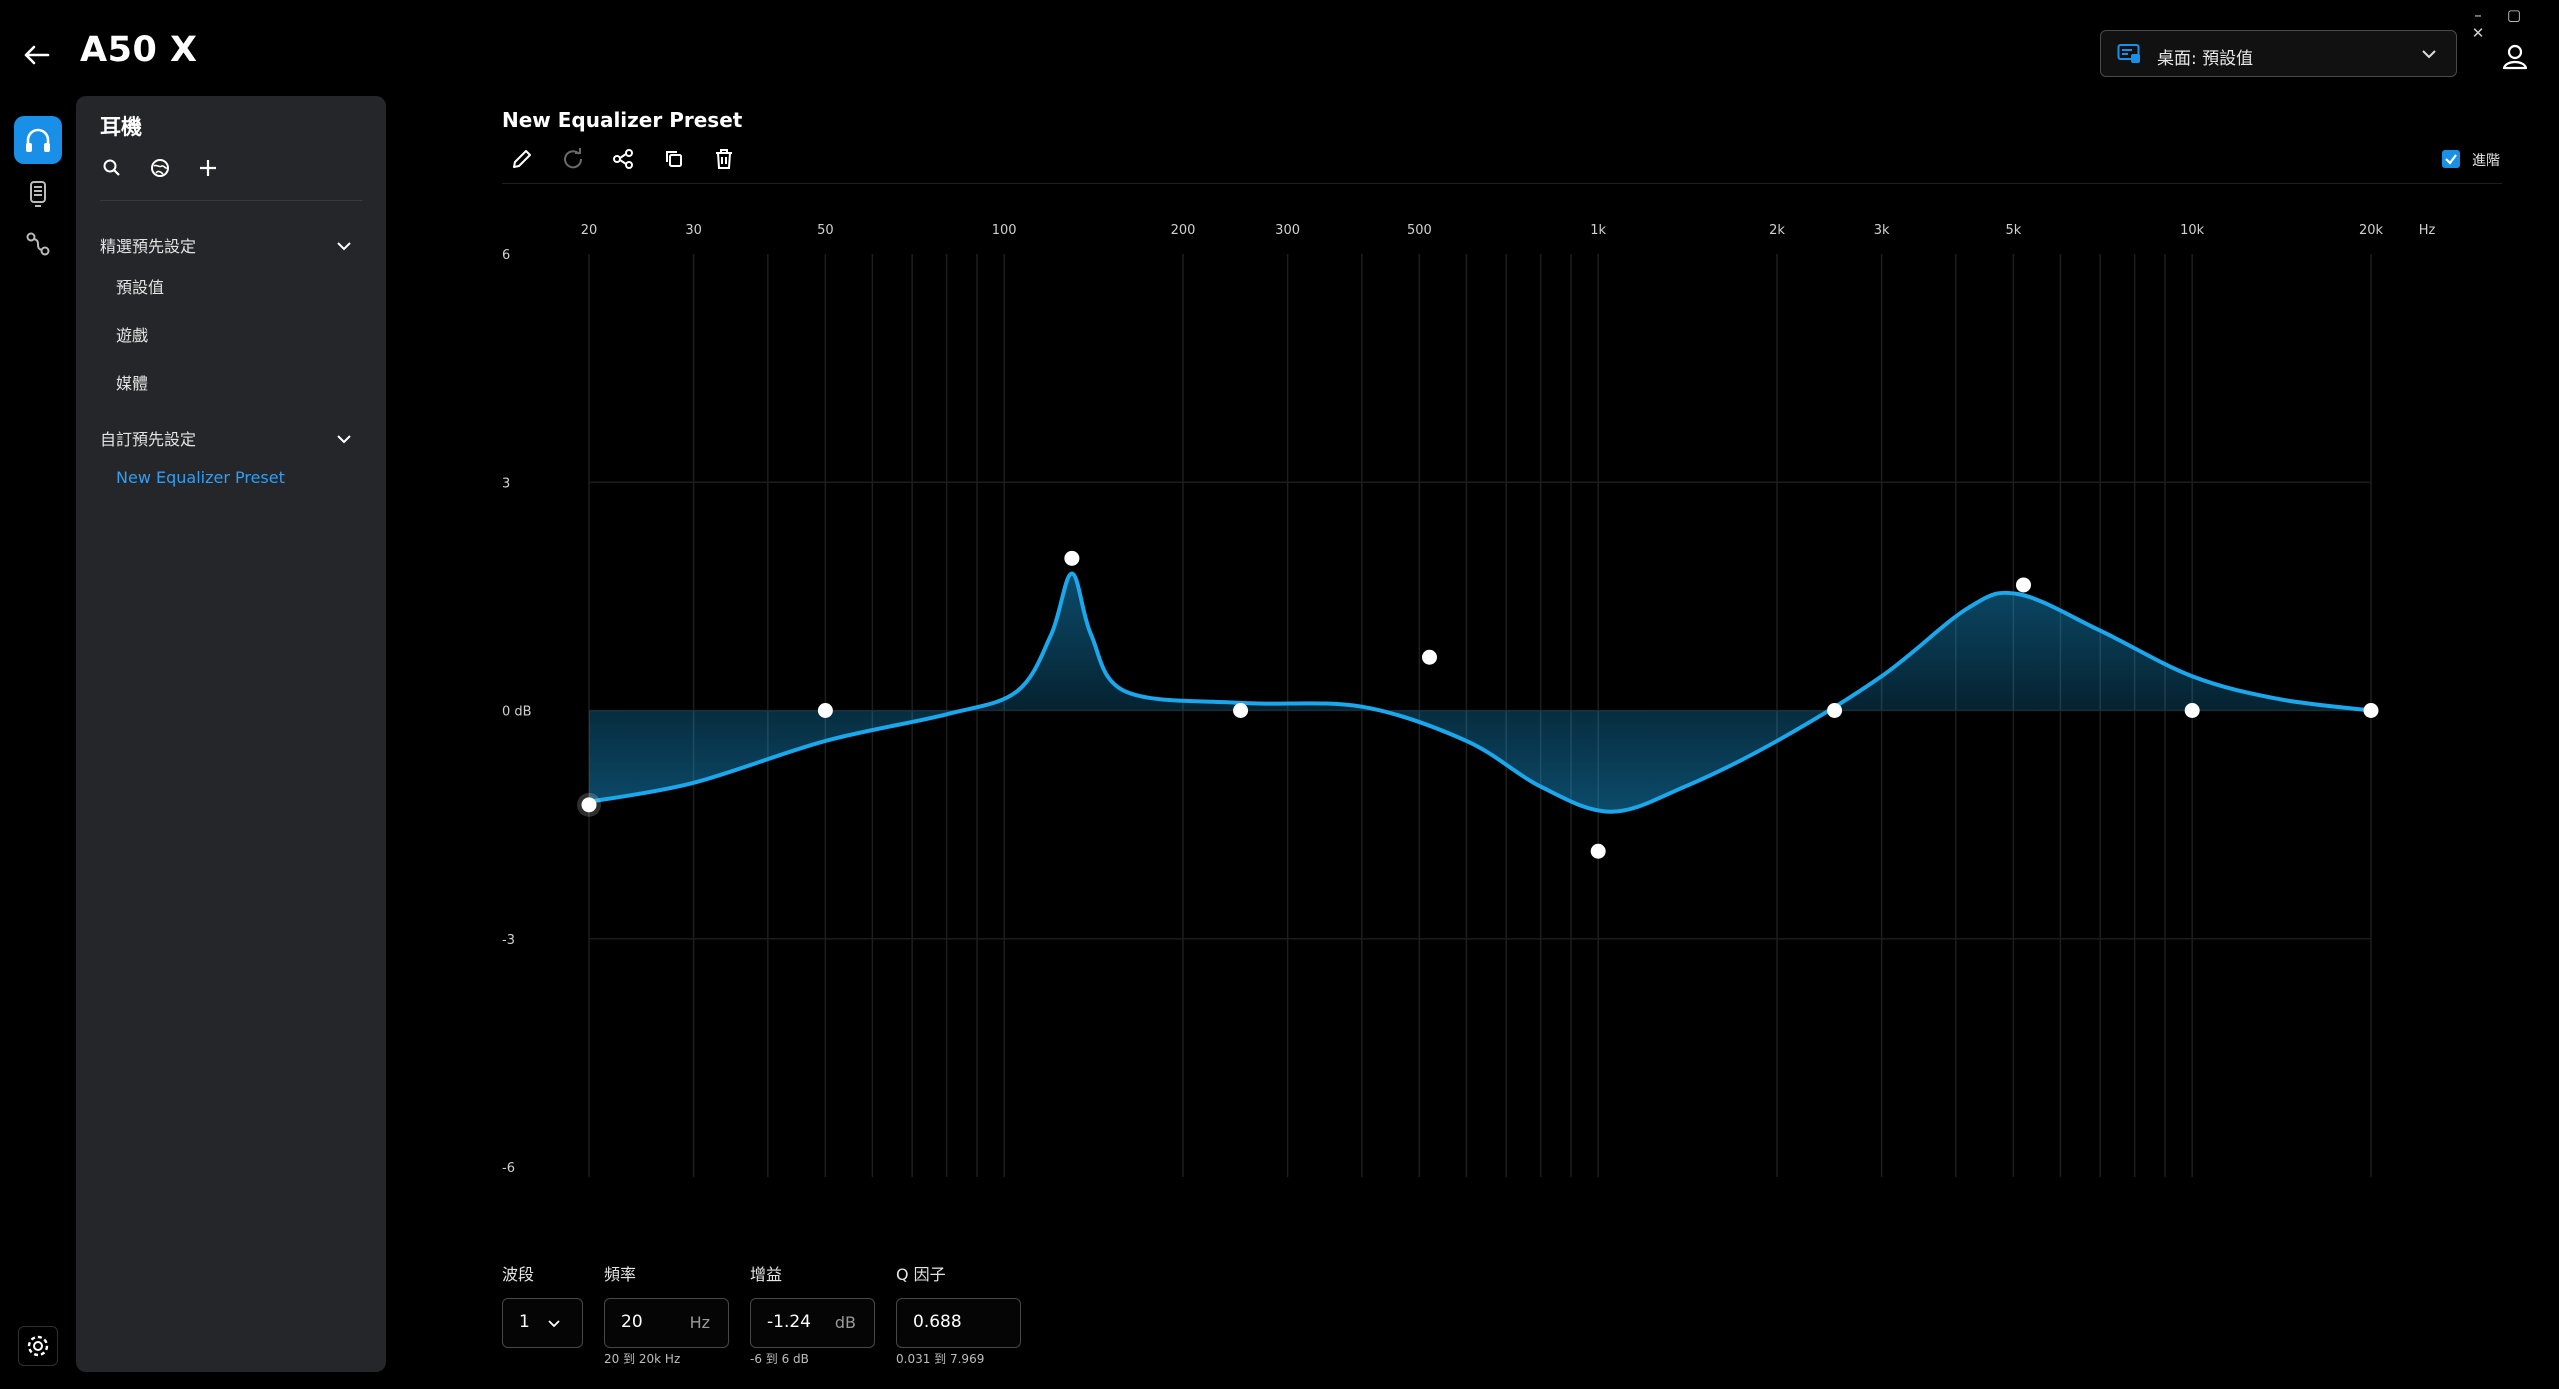 The image size is (2559, 1389). Describe the element at coordinates (508, 940) in the screenshot. I see `y-tick-label: -3` at that location.